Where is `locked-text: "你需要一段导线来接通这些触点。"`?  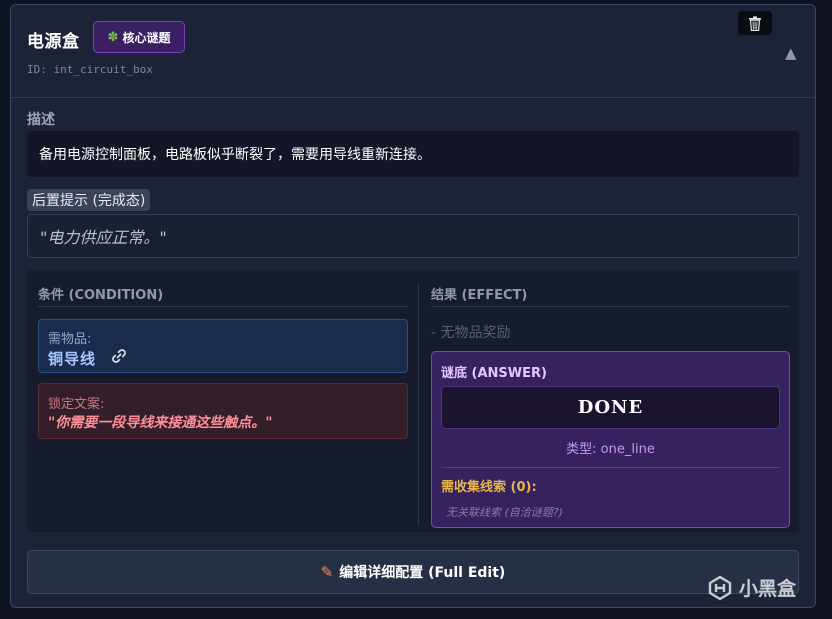 locked-text: "你需要一段导线来接通这些触点。" is located at coordinates (160, 423).